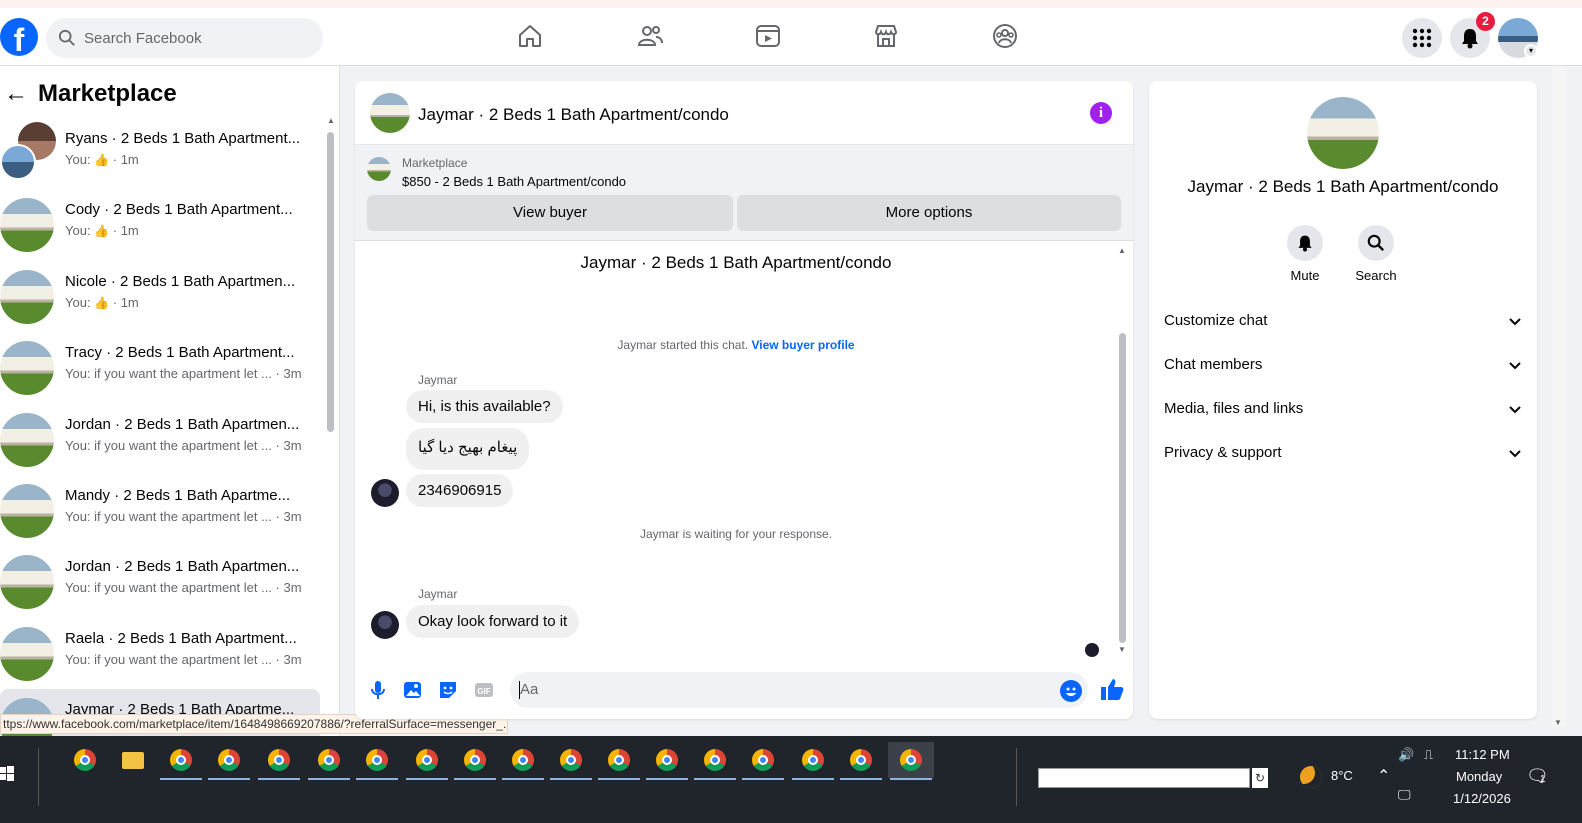 The height and width of the screenshot is (823, 1582). Describe the element at coordinates (650, 36) in the screenshot. I see `friends-icon` at that location.